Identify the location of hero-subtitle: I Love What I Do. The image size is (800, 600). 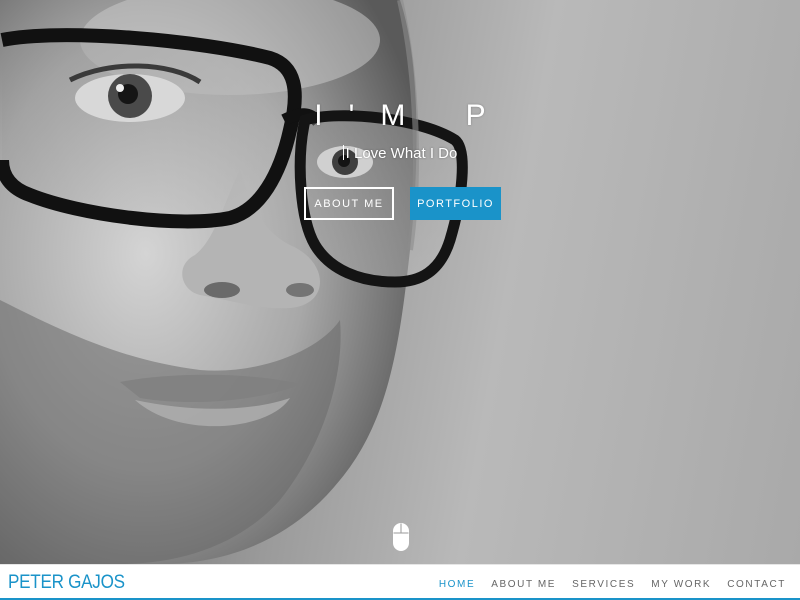
(400, 154).